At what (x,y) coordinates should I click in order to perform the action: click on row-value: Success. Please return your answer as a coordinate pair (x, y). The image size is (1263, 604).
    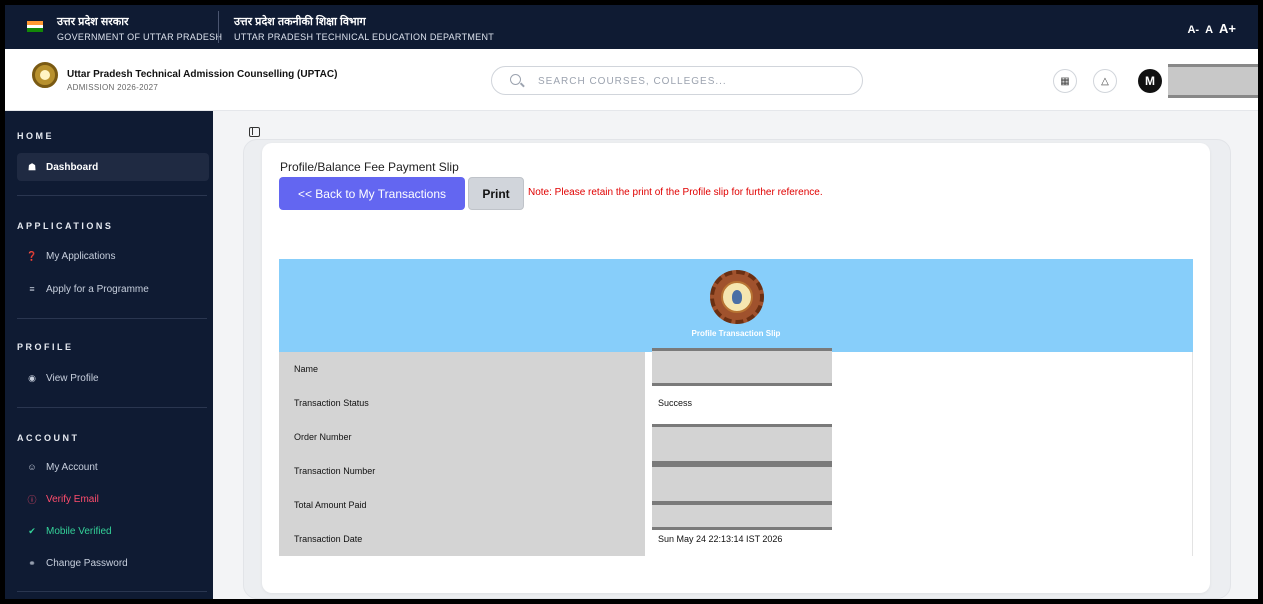
    Looking at the image, I should click on (919, 403).